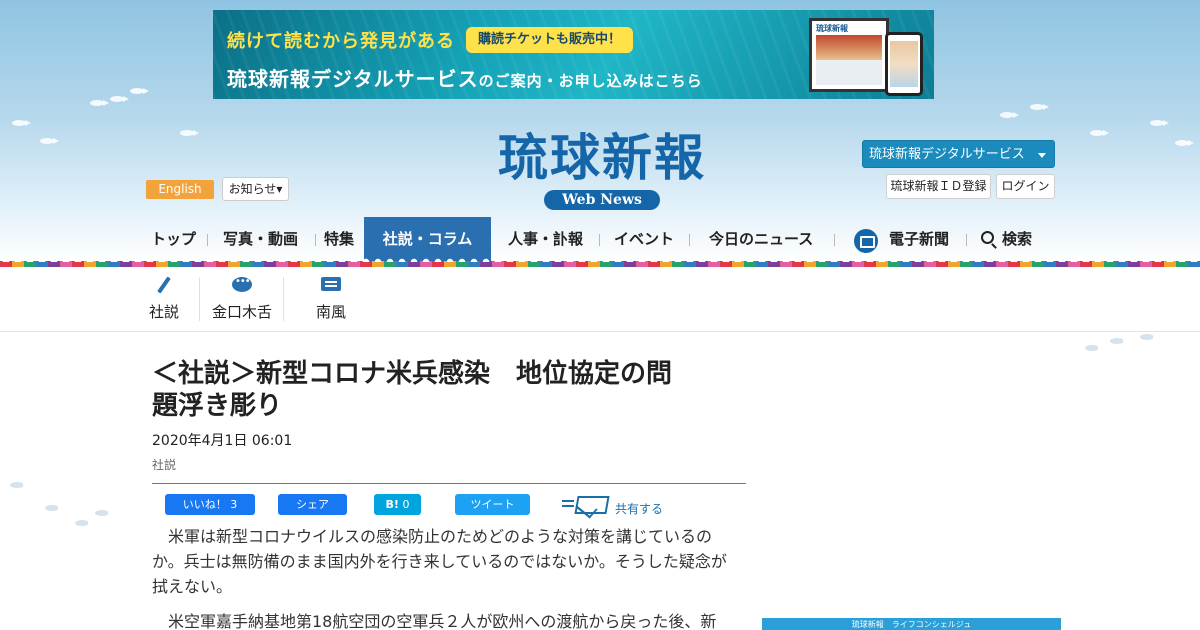 The height and width of the screenshot is (630, 1200). Describe the element at coordinates (938, 186) in the screenshot. I see `id-register-button: 琉球新報ＩＤ登録` at that location.